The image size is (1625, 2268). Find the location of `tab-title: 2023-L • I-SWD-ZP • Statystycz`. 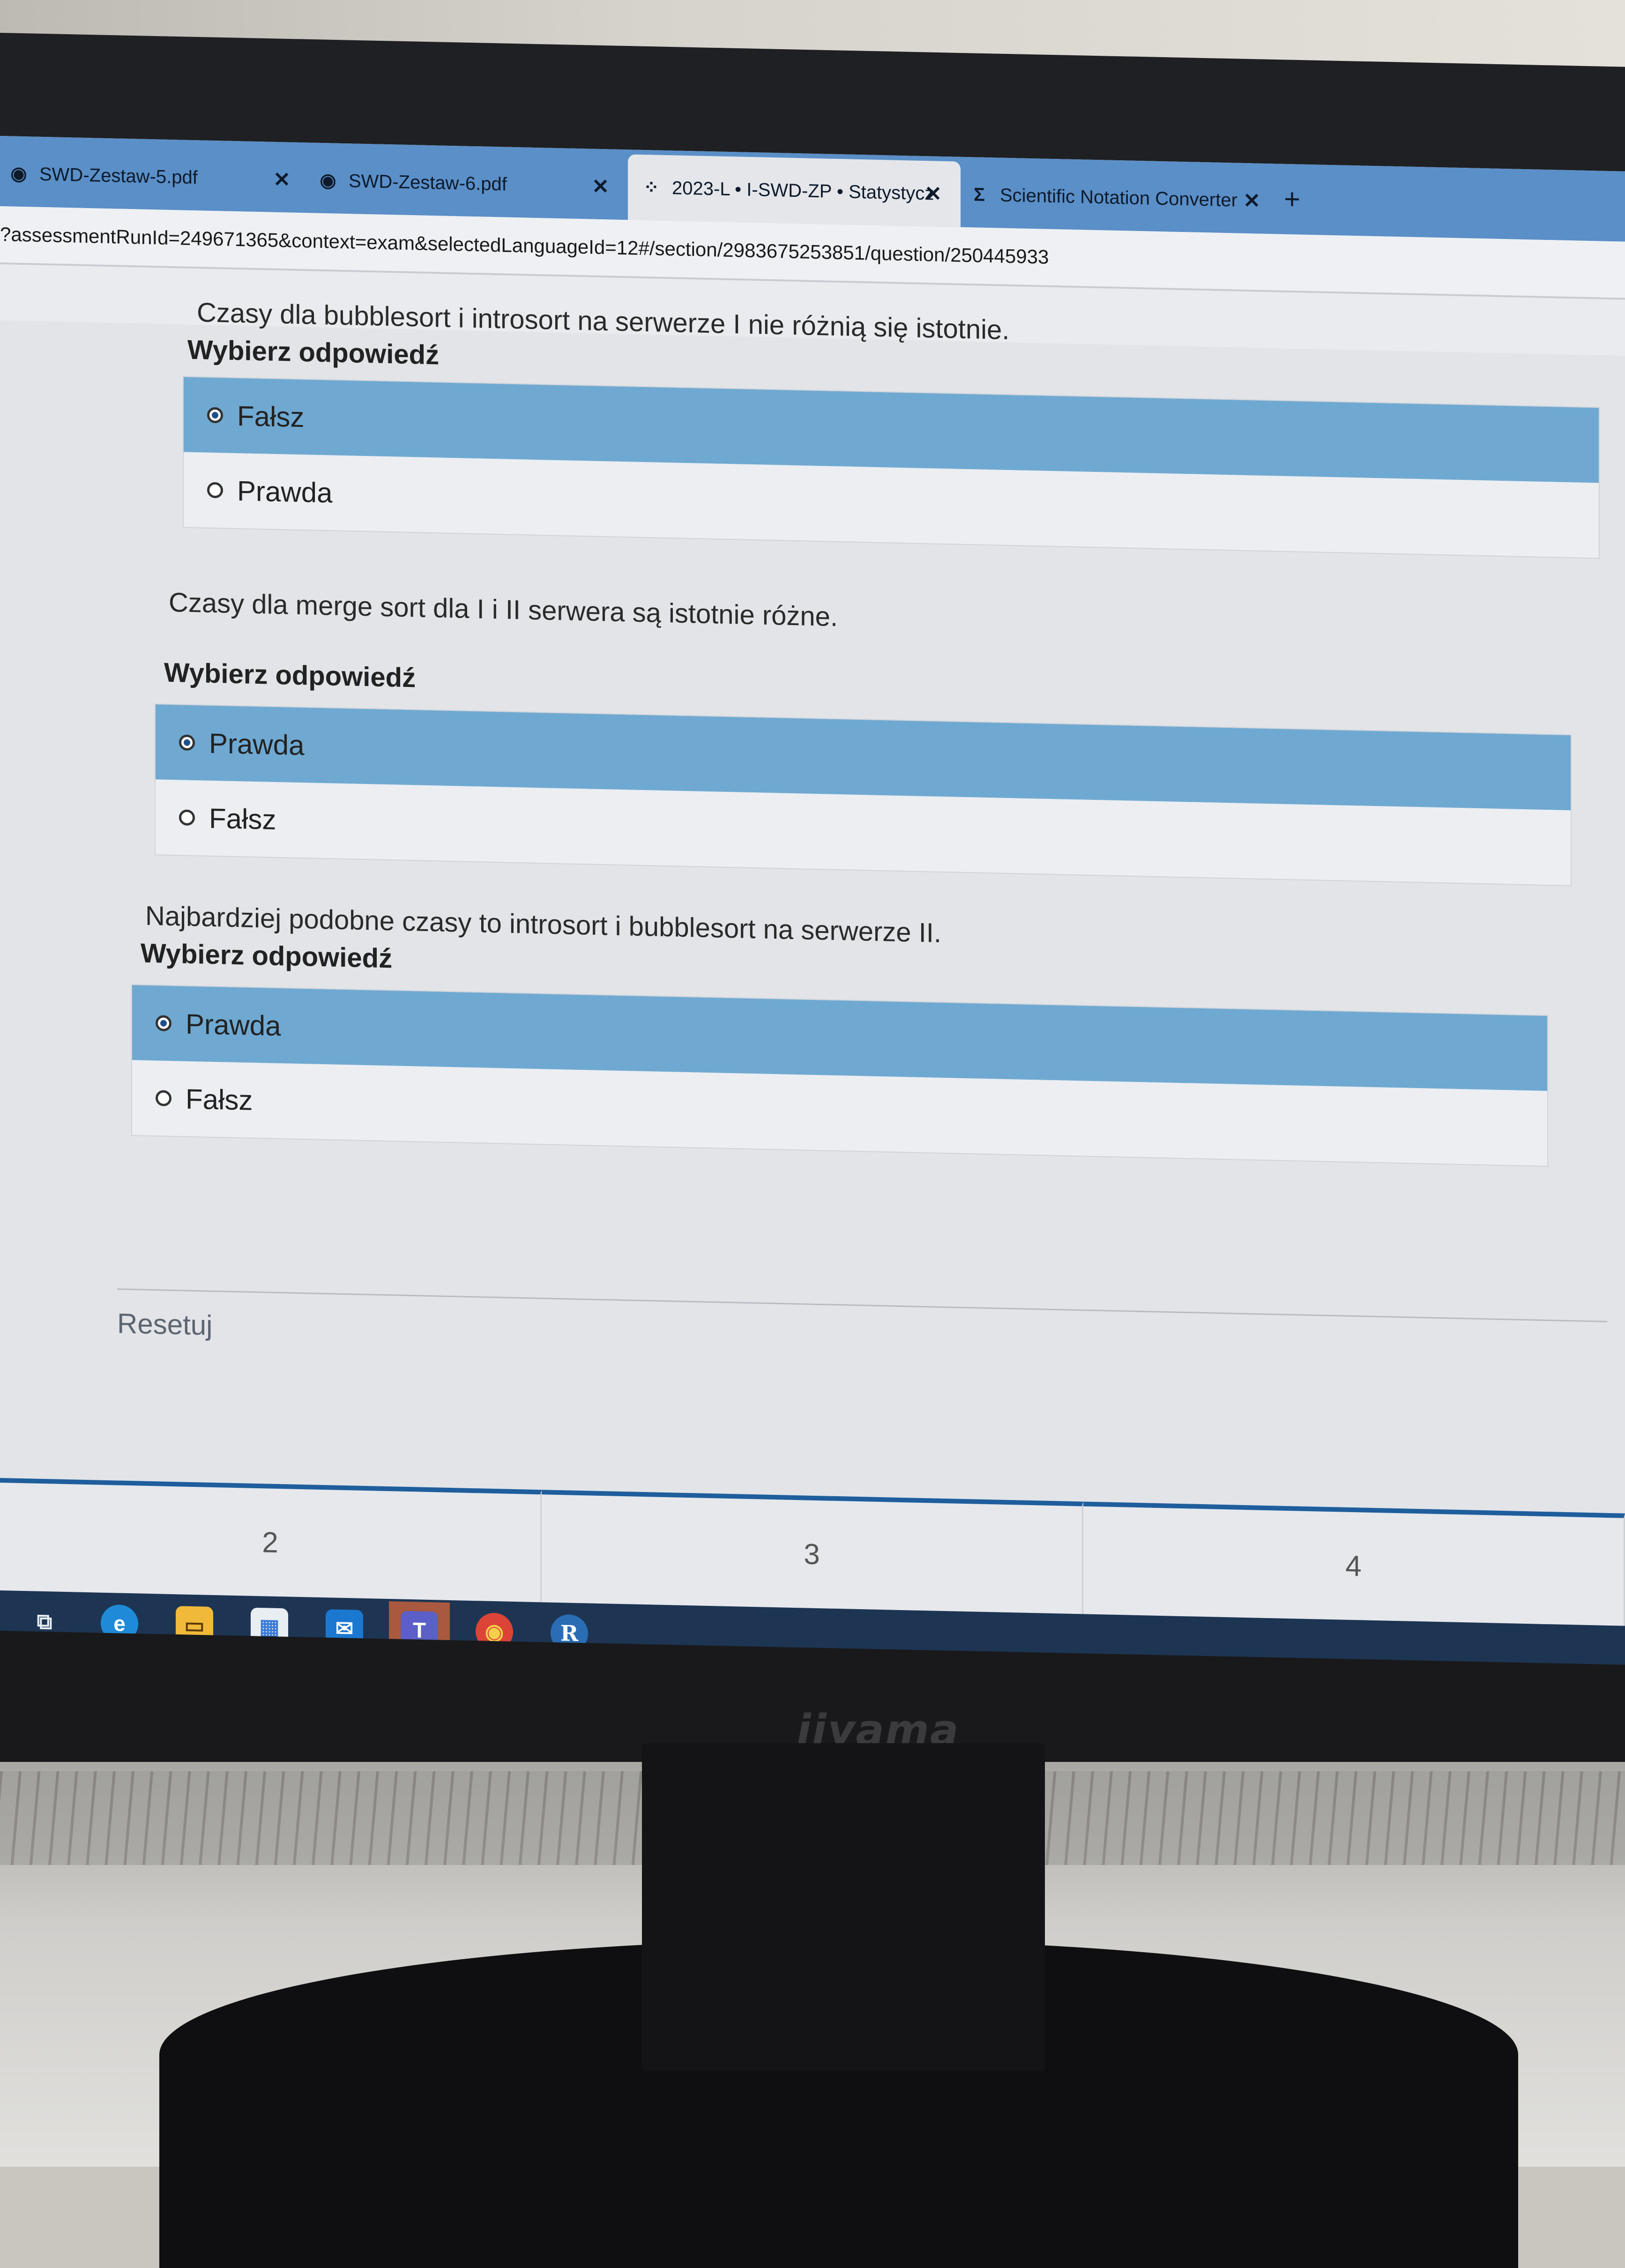

tab-title: 2023-L • I-SWD-ZP • Statystycz is located at coordinates (803, 191).